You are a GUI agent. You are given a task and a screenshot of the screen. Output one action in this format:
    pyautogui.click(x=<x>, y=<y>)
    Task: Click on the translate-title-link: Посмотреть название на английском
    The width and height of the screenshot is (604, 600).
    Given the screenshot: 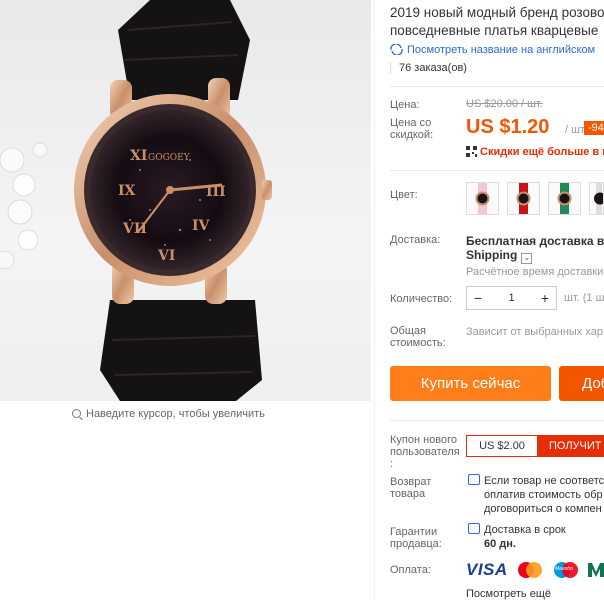 What is the action you would take?
    pyautogui.click(x=492, y=50)
    